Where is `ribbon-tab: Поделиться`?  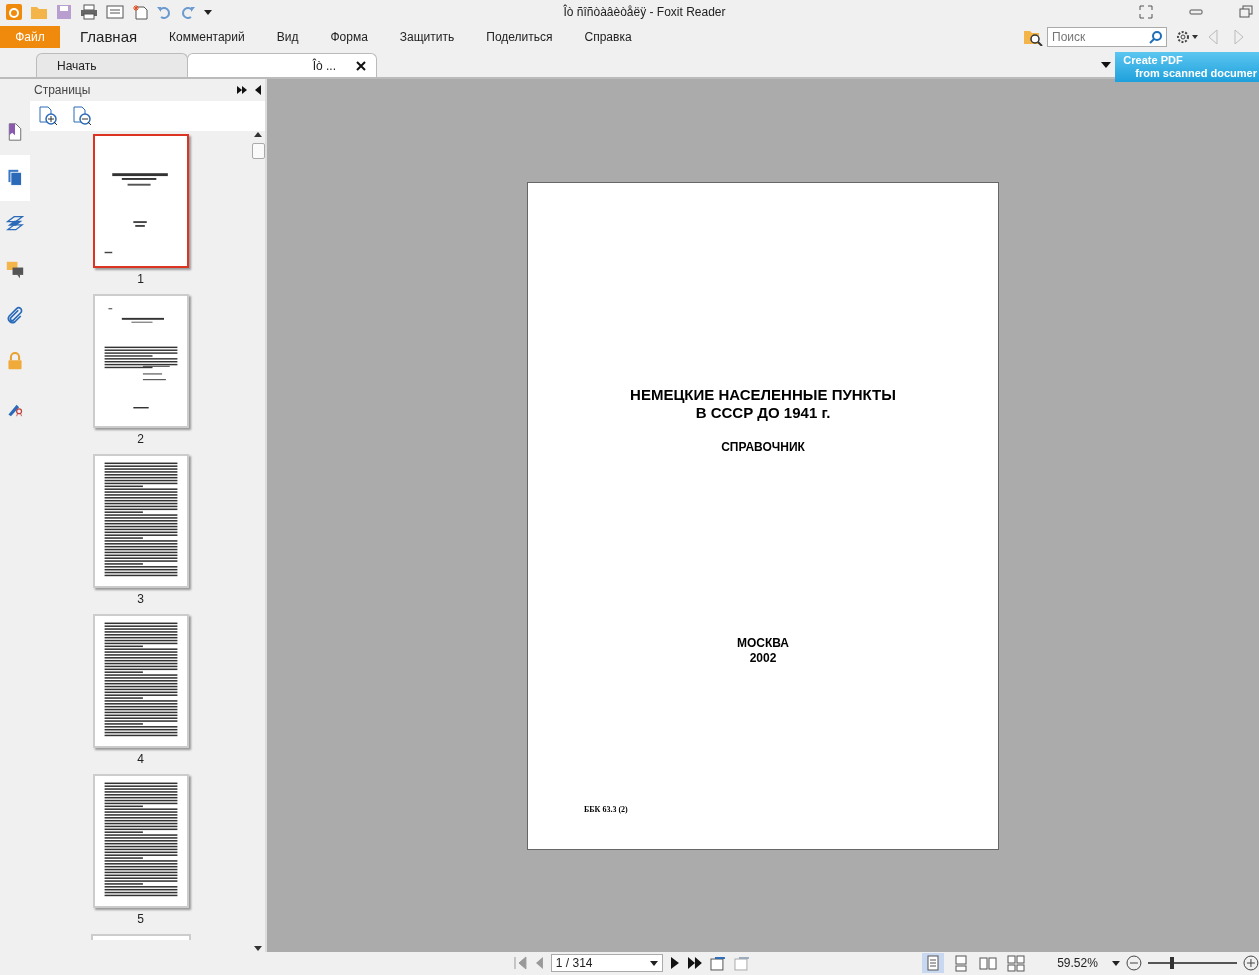
ribbon-tab: Поделиться is located at coordinates (519, 37).